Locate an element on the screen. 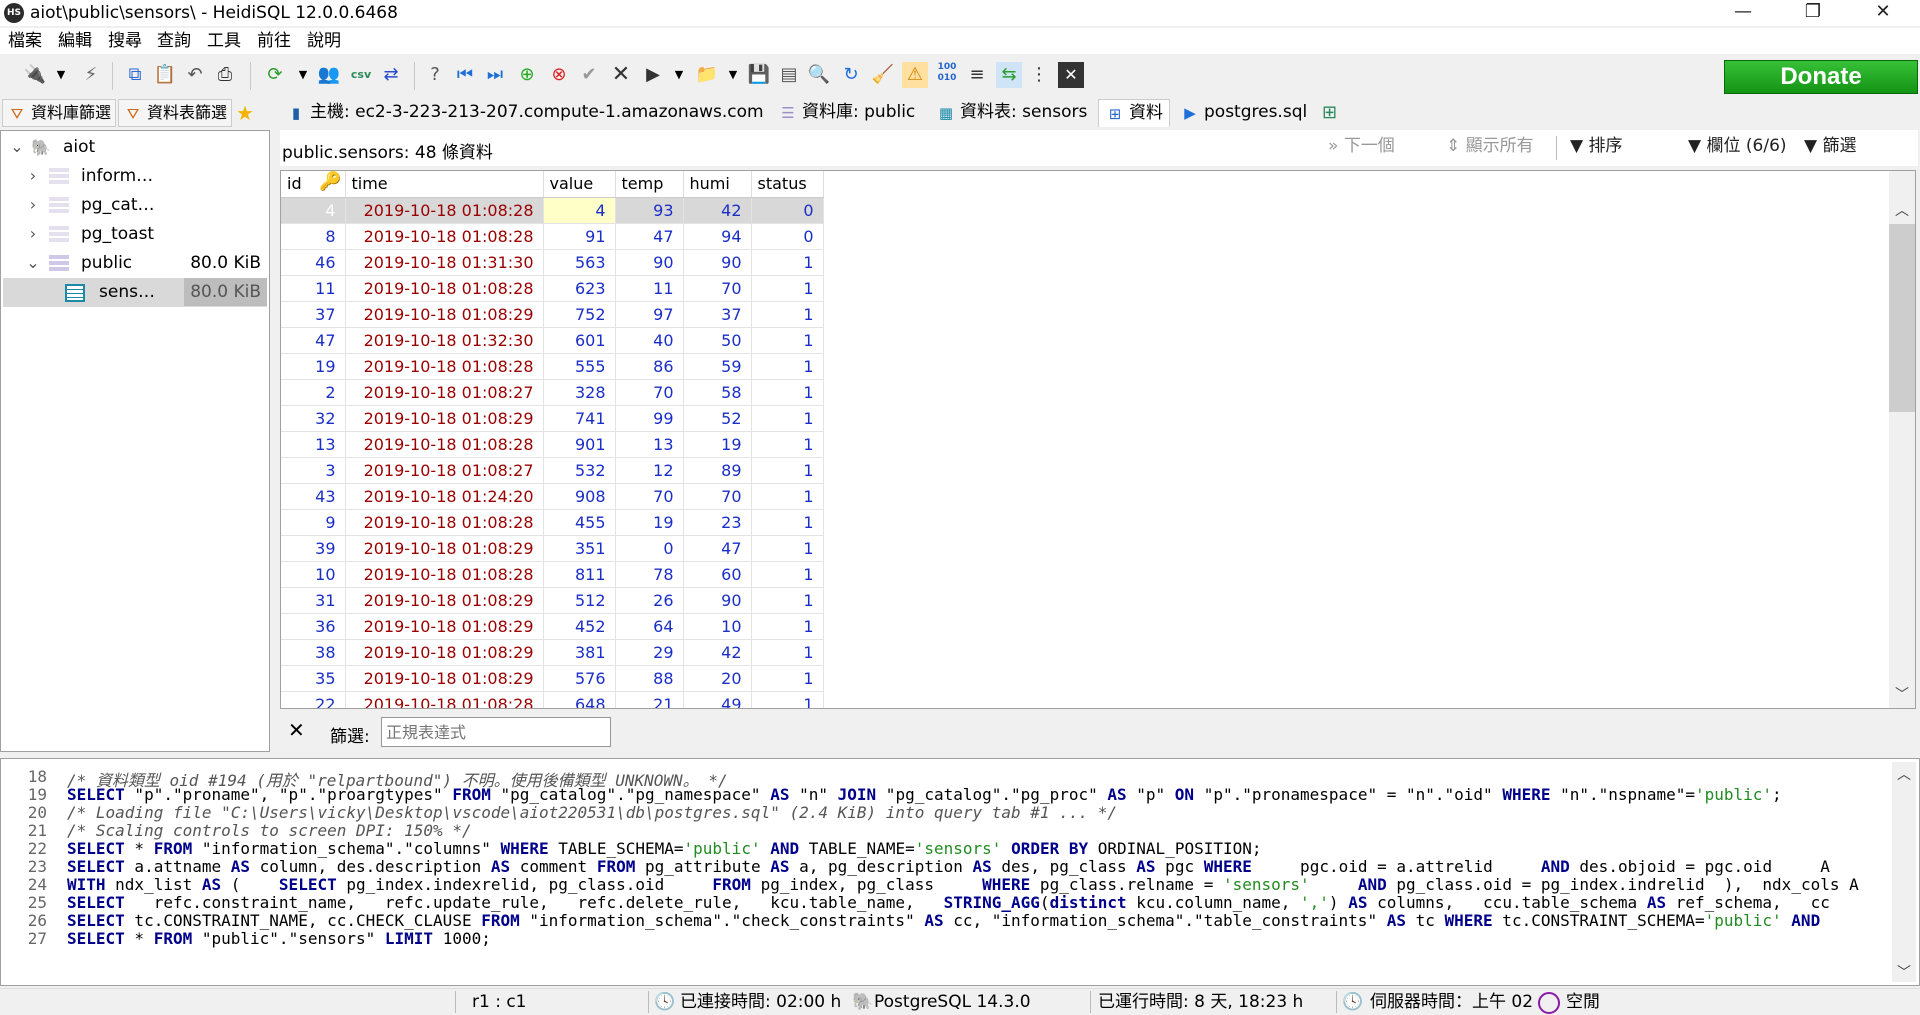 This screenshot has width=1920, height=1015. show-all-button: ⇕ 顯示所有 is located at coordinates (1490, 146).